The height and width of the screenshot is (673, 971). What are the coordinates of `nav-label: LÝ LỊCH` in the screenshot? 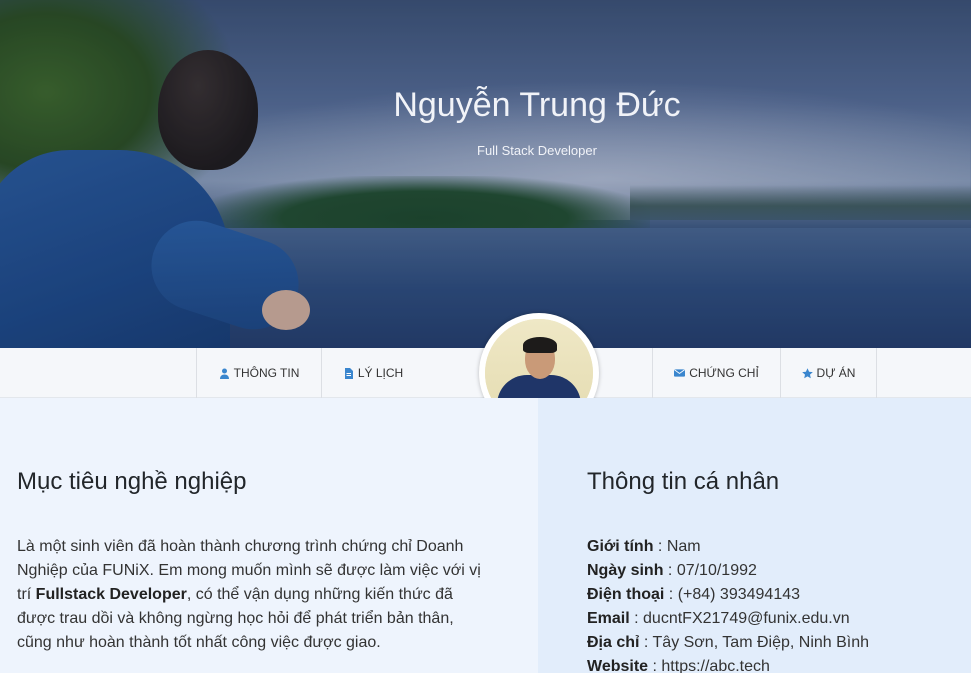 It's located at (380, 373).